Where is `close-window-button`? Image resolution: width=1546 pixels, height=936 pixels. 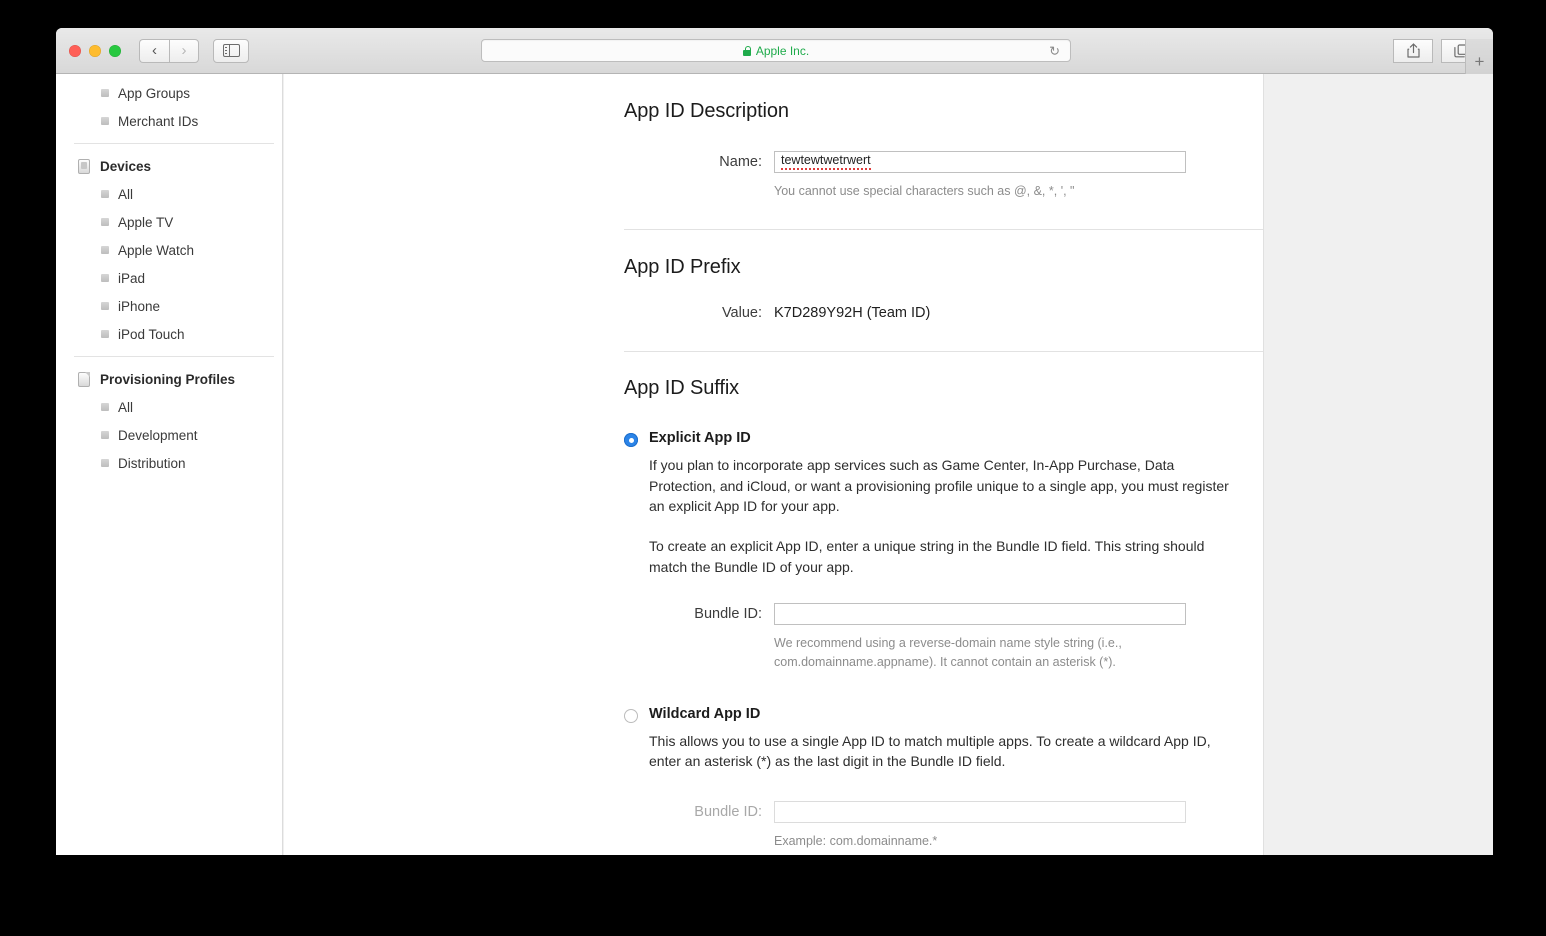
close-window-button is located at coordinates (75, 50).